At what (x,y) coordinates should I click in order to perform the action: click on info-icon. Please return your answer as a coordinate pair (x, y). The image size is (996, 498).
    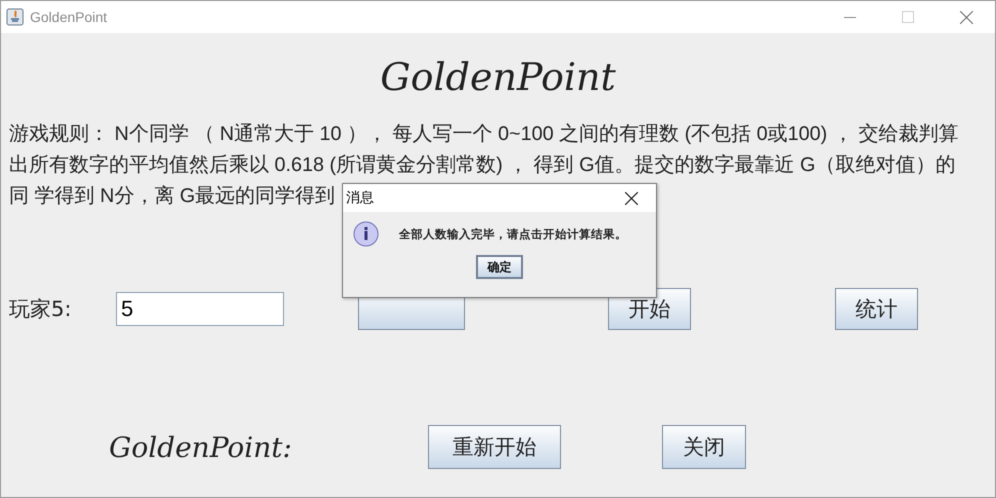
    Looking at the image, I should click on (366, 234).